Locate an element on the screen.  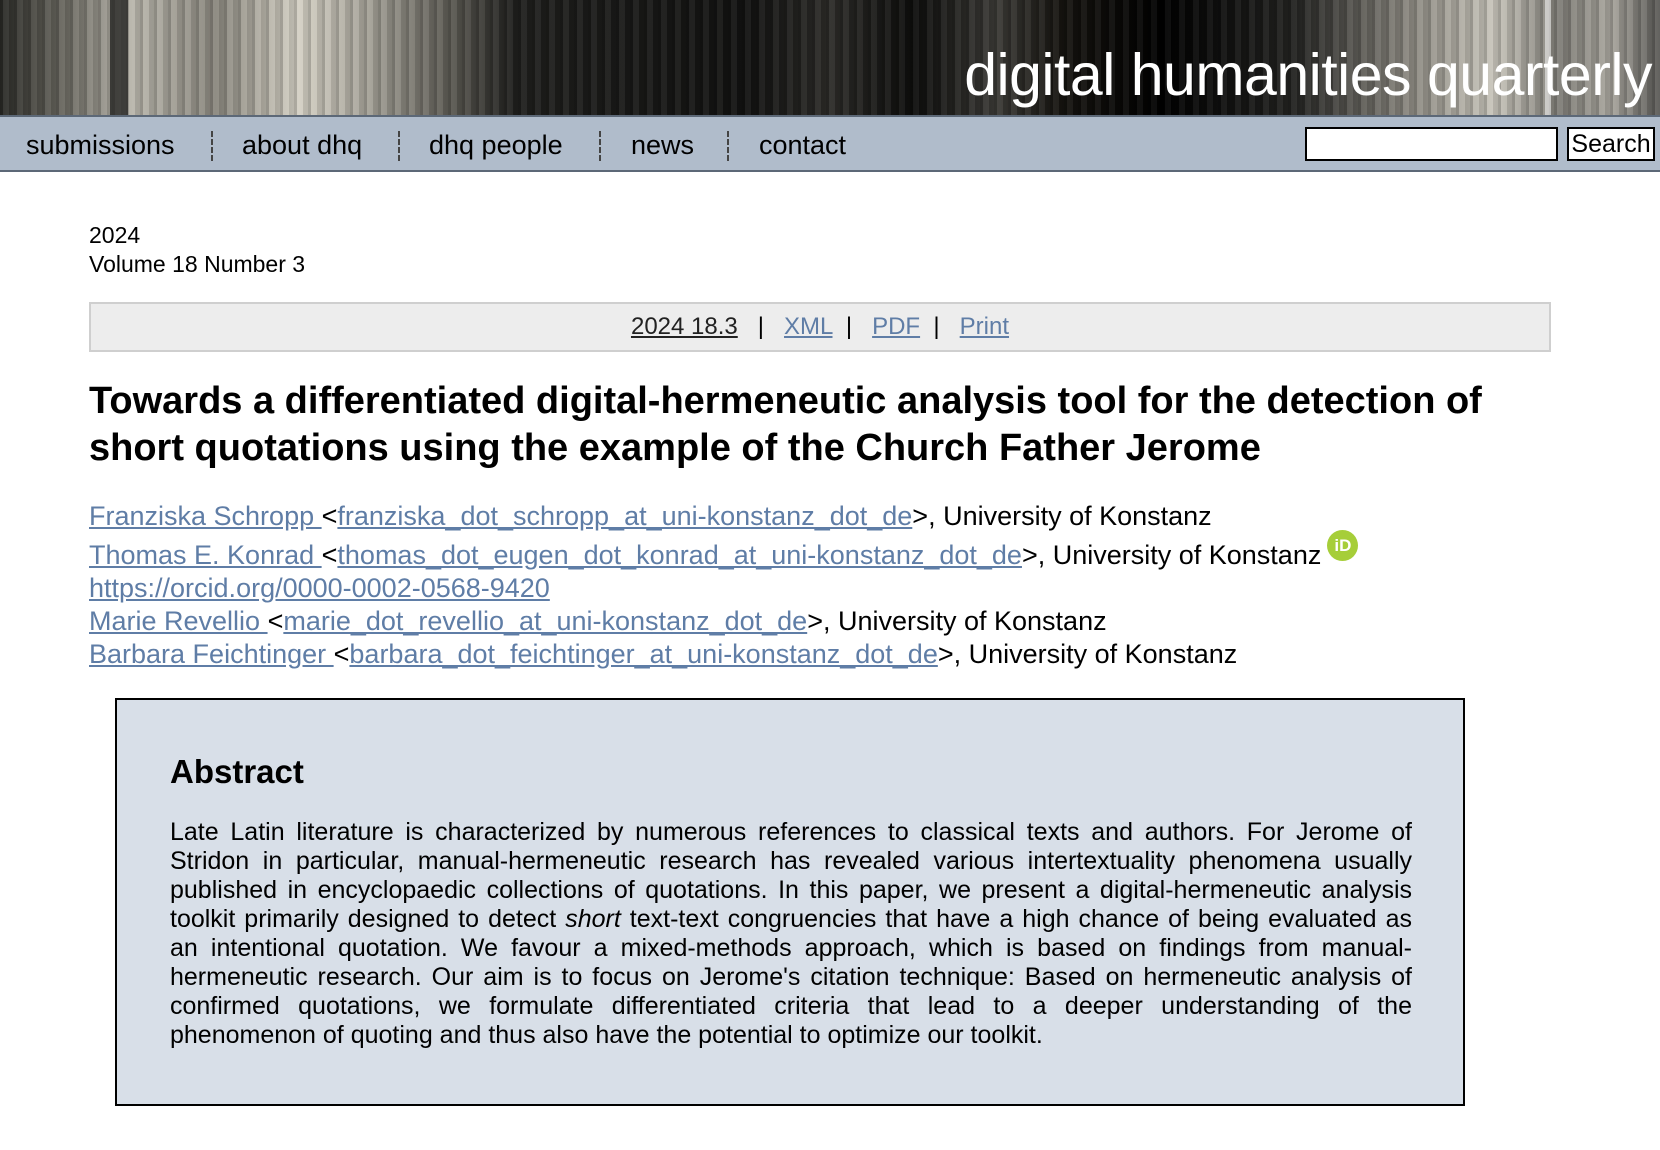
issue-link: 2024 18.3 is located at coordinates (684, 326).